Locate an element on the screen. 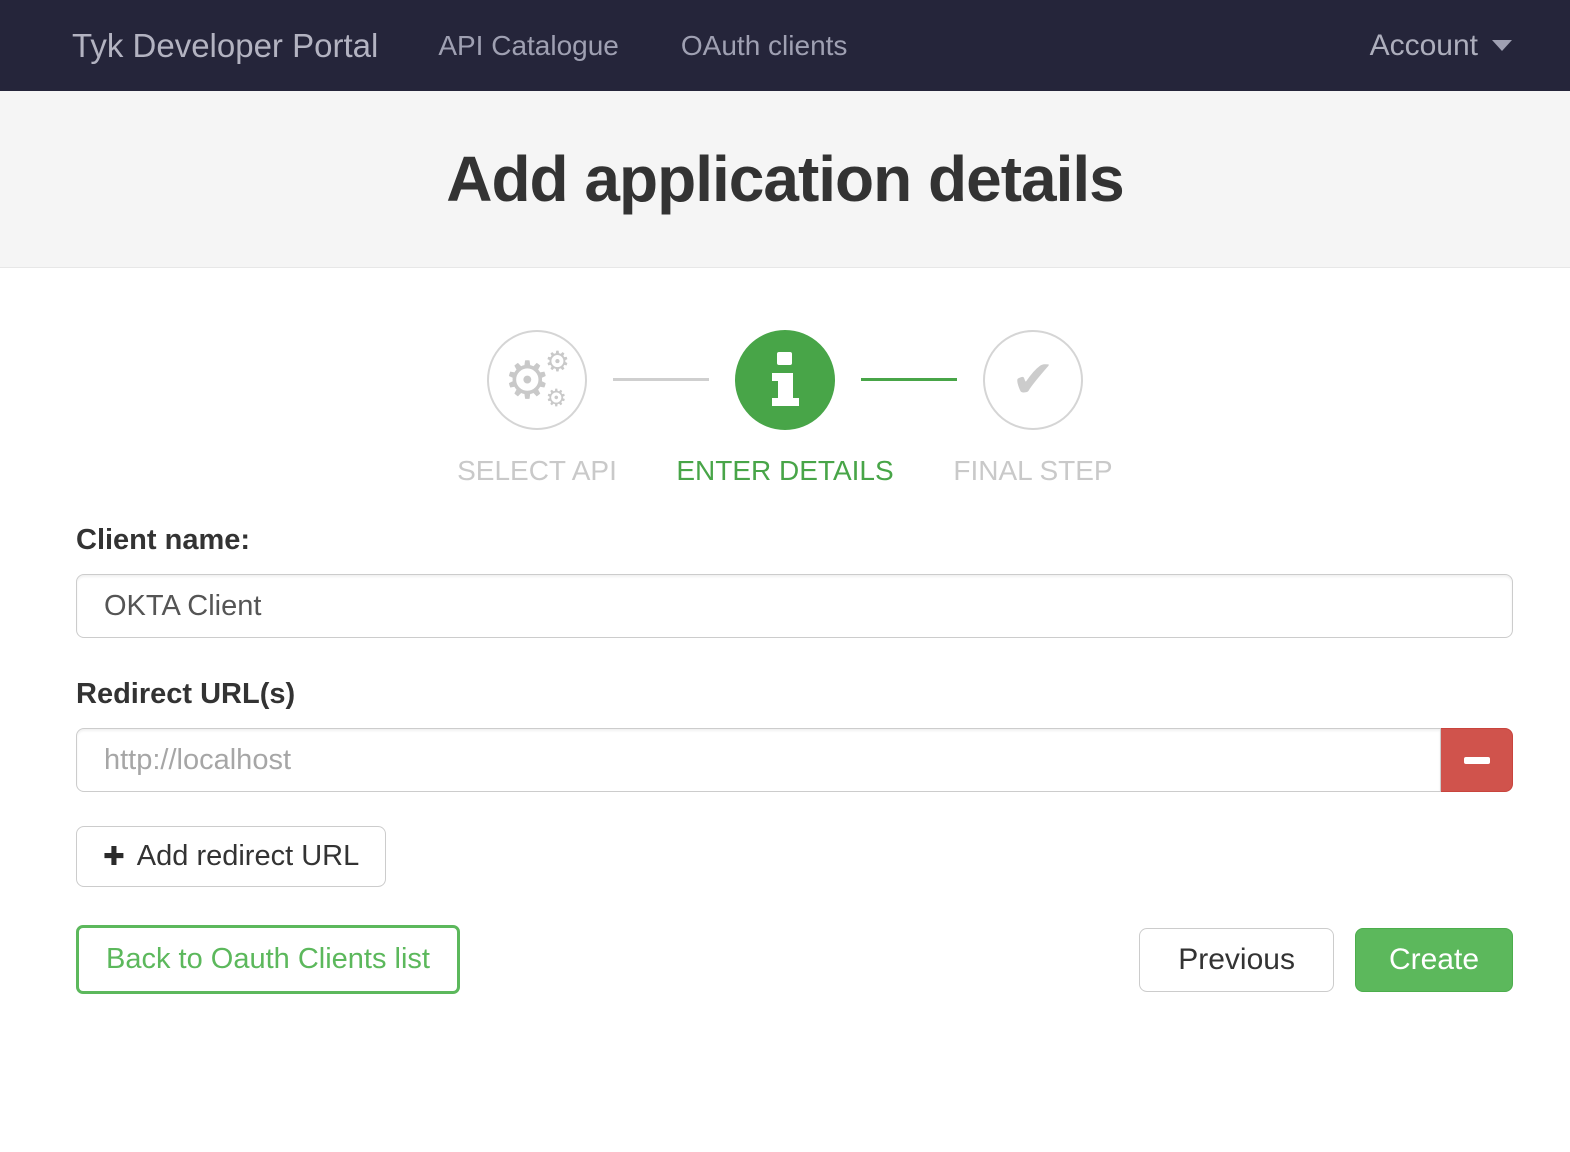 The image size is (1570, 1152). add-redirect-url-label: Add redirect URL is located at coordinates (248, 856).